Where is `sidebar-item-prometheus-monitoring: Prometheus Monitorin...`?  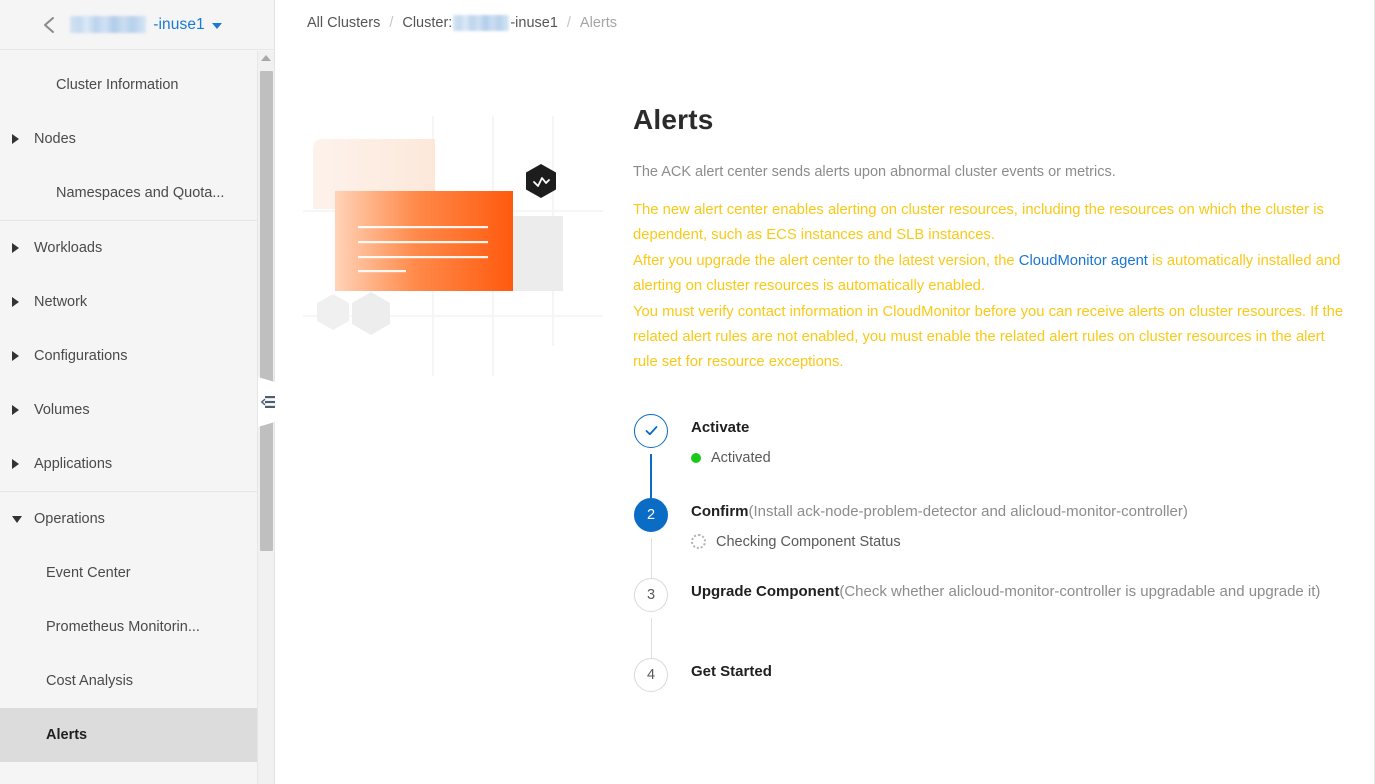
sidebar-item-prometheus-monitoring: Prometheus Monitorin... is located at coordinates (137, 627).